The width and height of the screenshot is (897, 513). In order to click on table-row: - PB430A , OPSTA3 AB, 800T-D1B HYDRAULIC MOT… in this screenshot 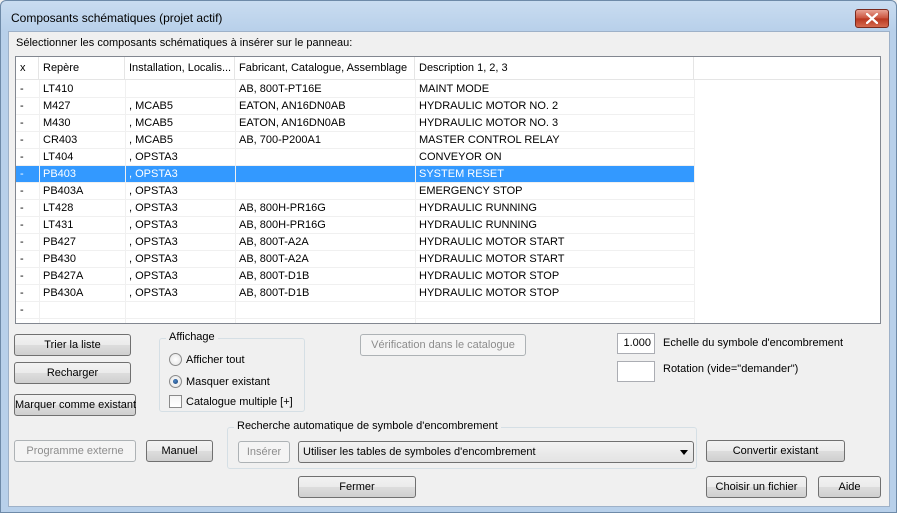, I will do `click(355, 293)`.